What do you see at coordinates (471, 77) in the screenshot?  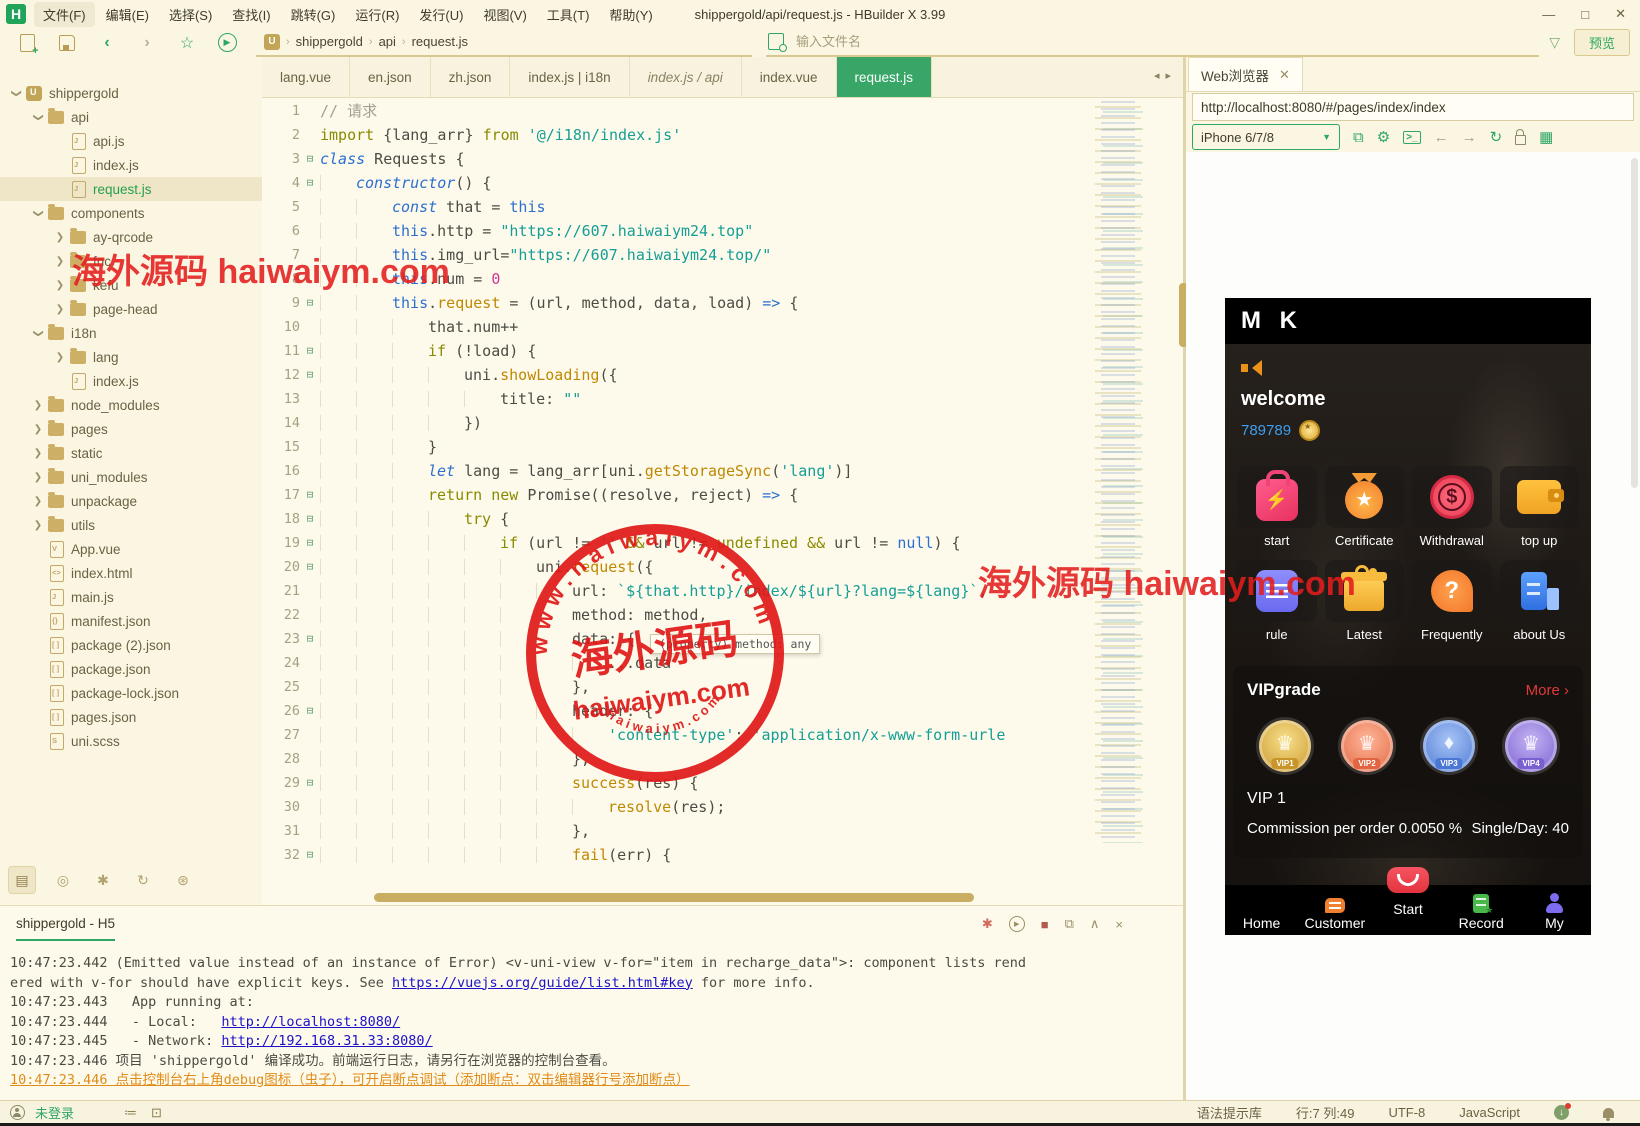 I see `editor-tab: zh.json` at bounding box center [471, 77].